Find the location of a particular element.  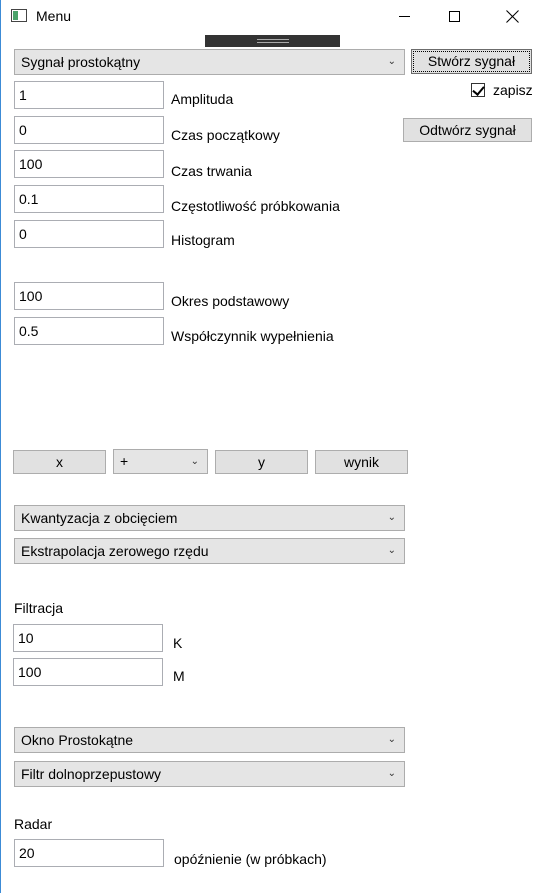

maximize-button is located at coordinates (454, 16).